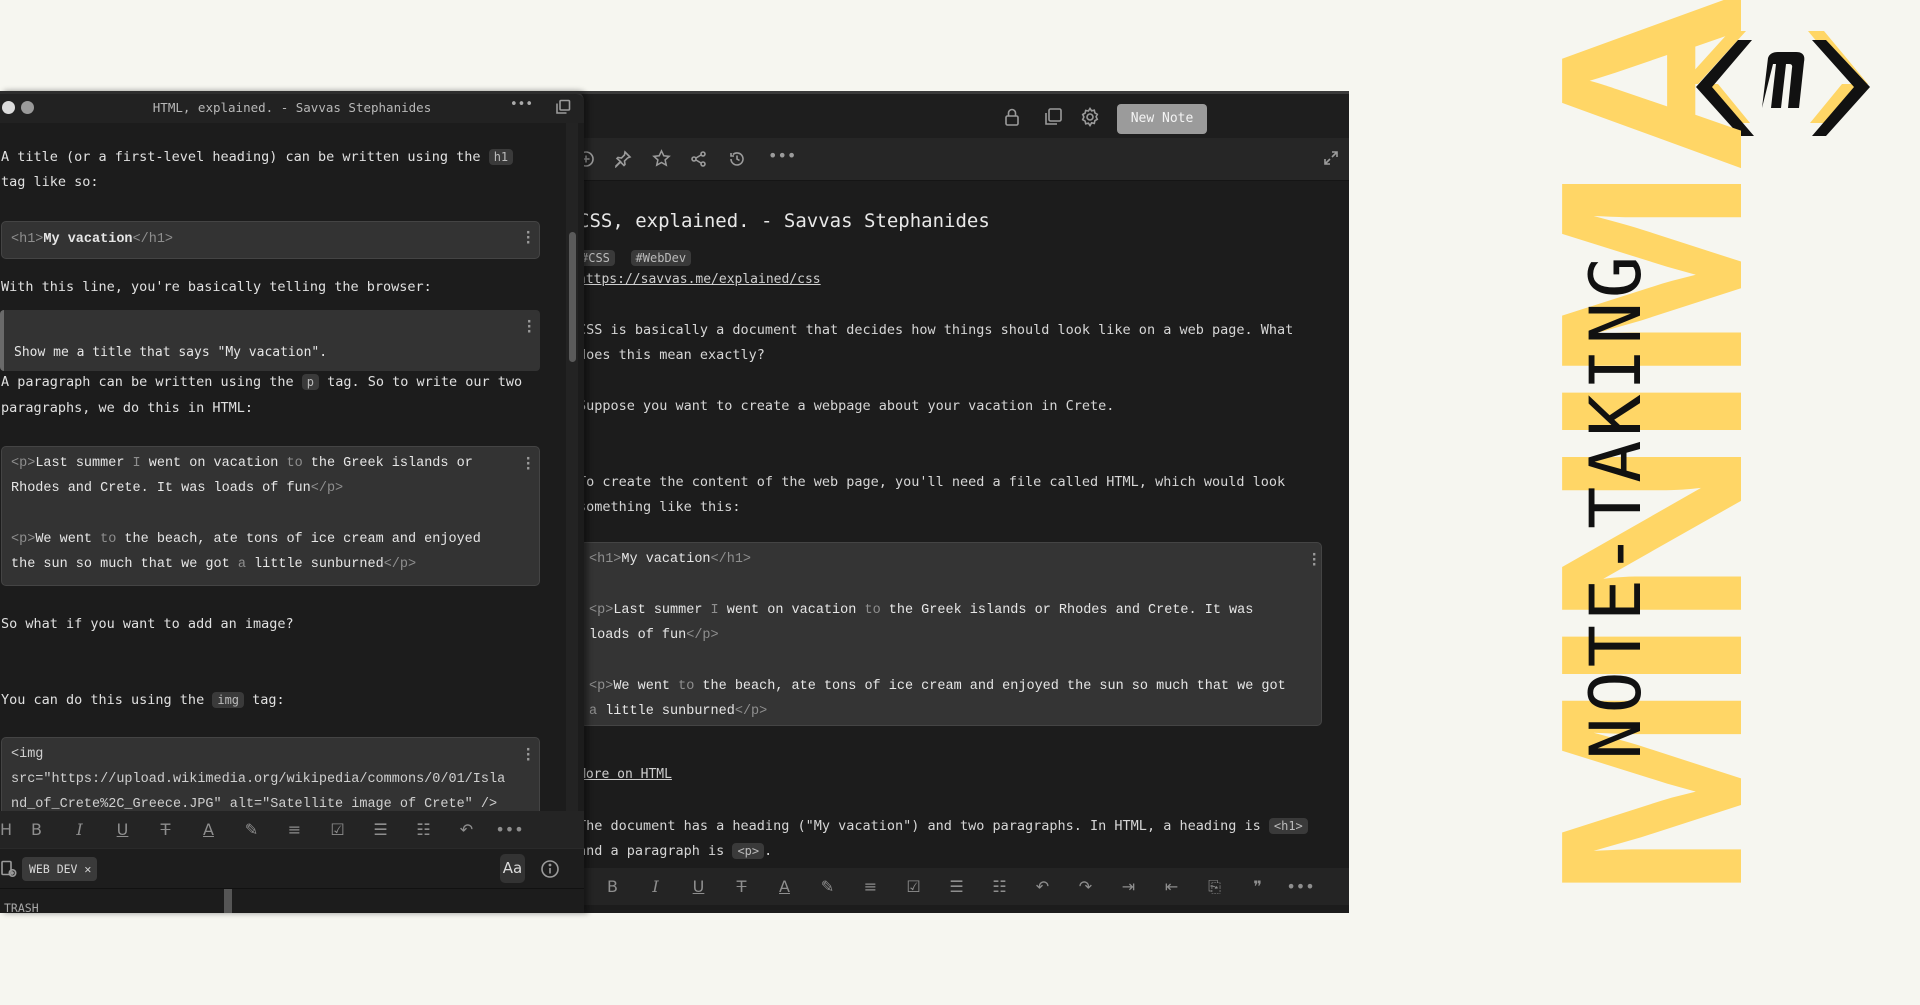  I want to click on quote-icon: ❞, so click(1257, 886).